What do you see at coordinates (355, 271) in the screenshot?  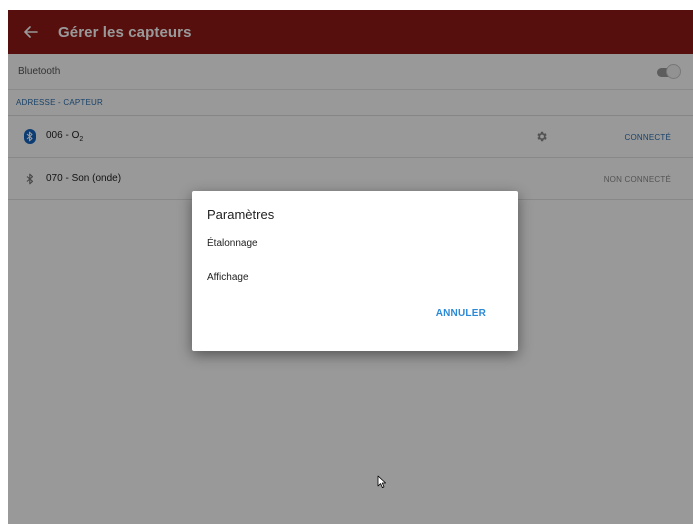 I see `settings-dialog: Paramètres Étalonnage Affichage ANNULER` at bounding box center [355, 271].